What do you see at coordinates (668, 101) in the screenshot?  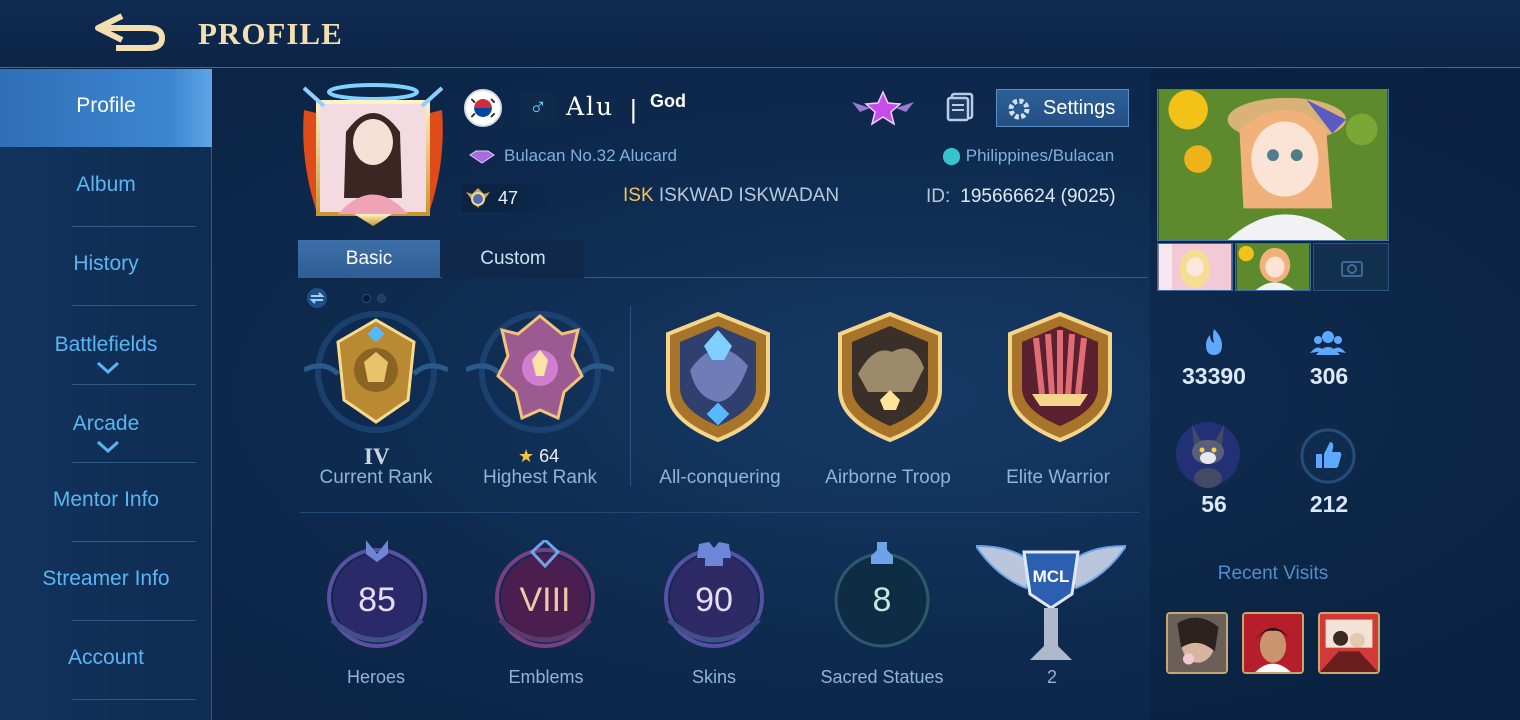 I see `player-tag: God` at bounding box center [668, 101].